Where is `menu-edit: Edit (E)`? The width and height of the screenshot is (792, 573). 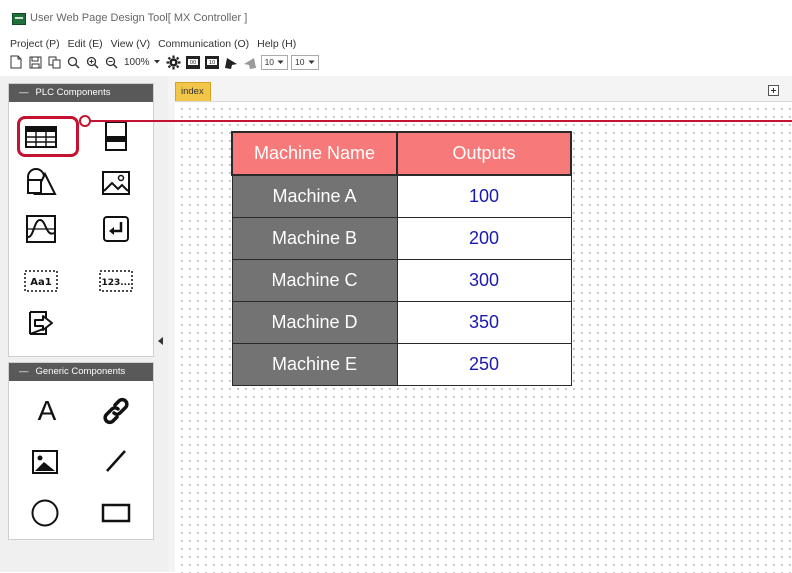
menu-edit: Edit (E) is located at coordinates (85, 44).